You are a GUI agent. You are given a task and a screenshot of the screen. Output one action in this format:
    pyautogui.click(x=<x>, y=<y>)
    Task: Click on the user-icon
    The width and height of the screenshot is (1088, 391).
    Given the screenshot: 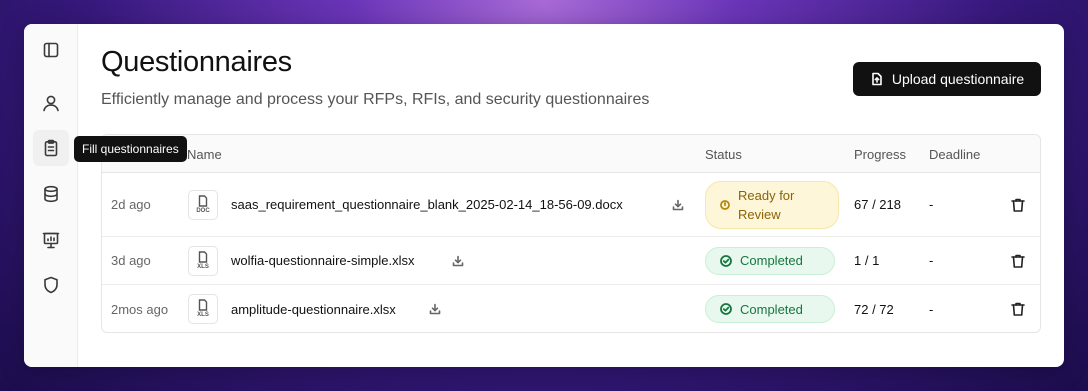 What is the action you would take?
    pyautogui.click(x=51, y=103)
    